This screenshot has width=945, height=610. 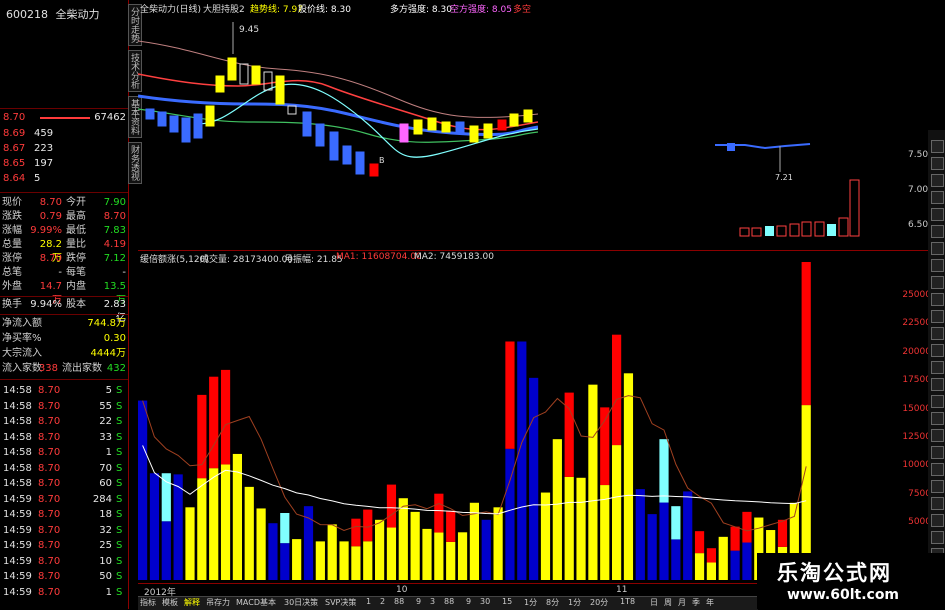 What do you see at coordinates (627, 601) in the screenshot?
I see `bottom-tab: 1T8` at bounding box center [627, 601].